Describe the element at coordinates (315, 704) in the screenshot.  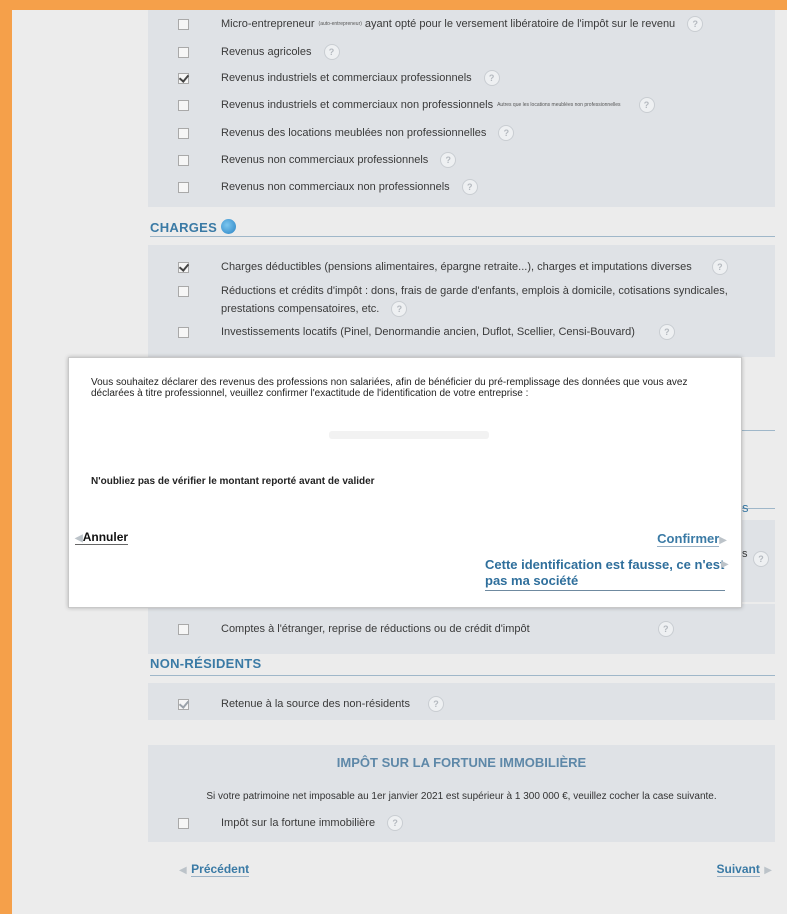
I see `label: Retenue à la source des non-résidents` at that location.